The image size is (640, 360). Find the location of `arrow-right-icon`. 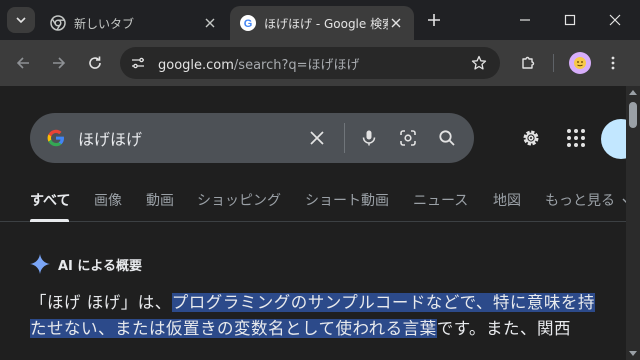

arrow-right-icon is located at coordinates (59, 63).